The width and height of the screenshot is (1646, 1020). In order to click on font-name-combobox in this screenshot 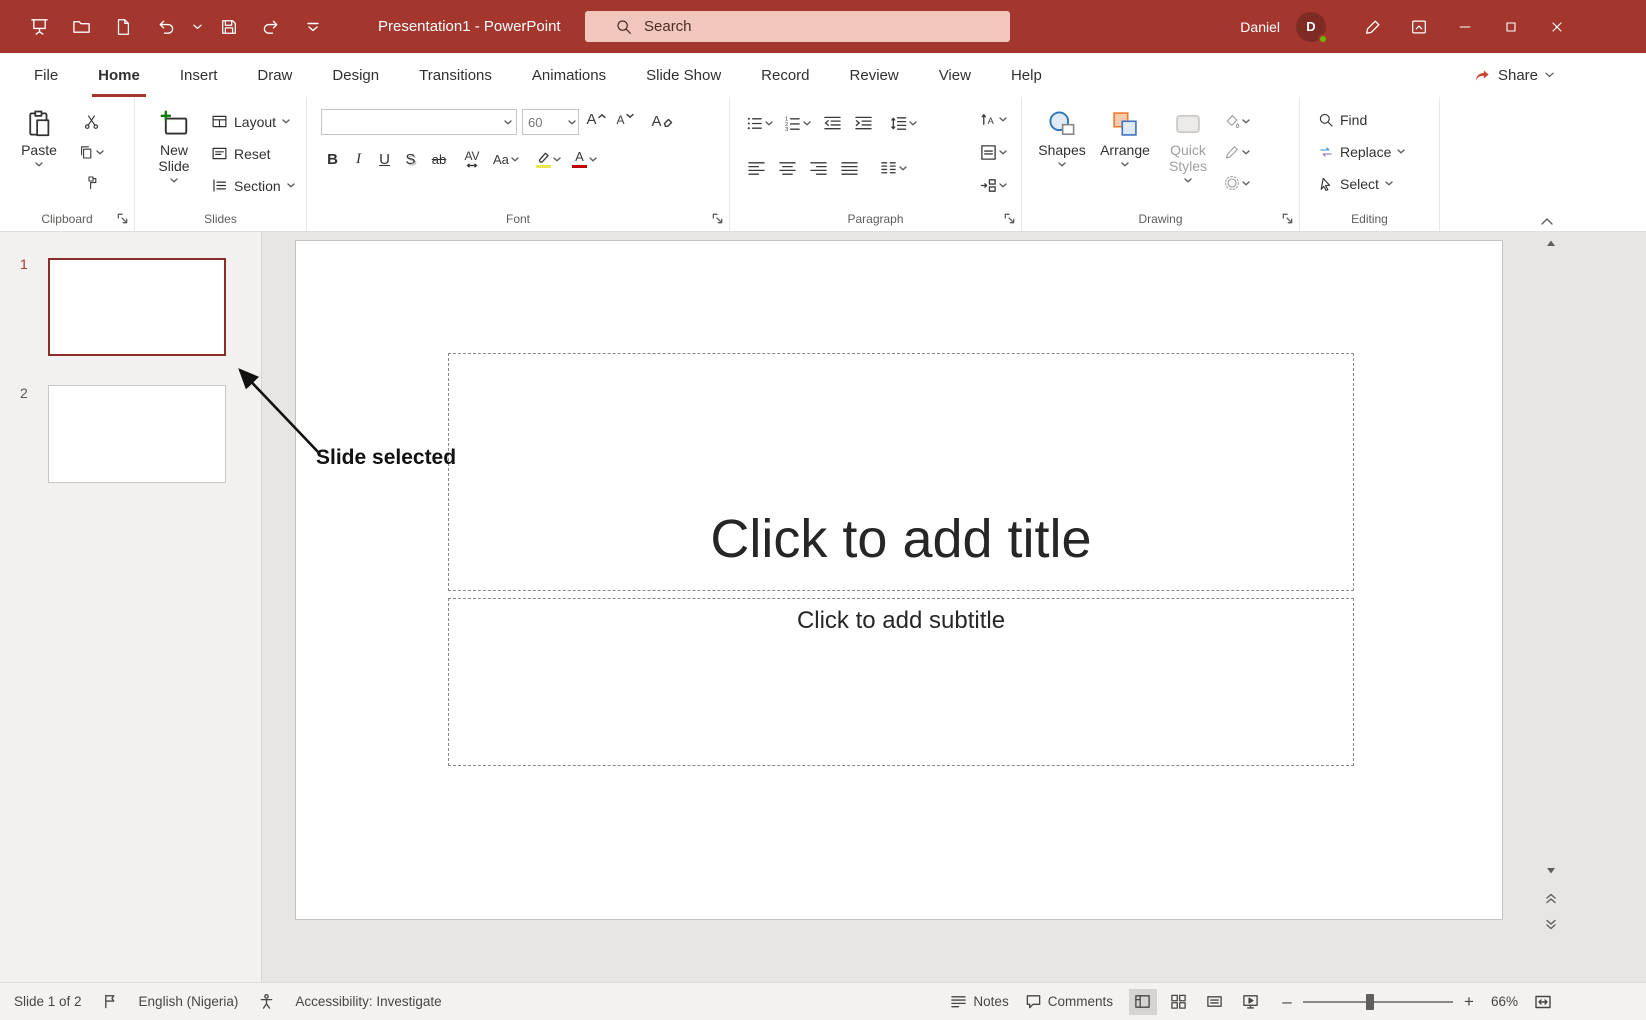, I will do `click(419, 122)`.